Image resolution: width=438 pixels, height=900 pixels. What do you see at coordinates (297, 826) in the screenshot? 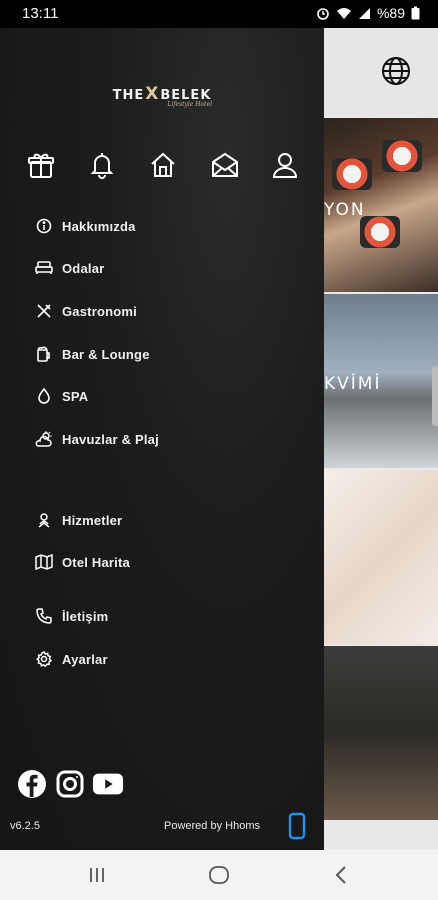
I see `hhoms-logo-icon` at bounding box center [297, 826].